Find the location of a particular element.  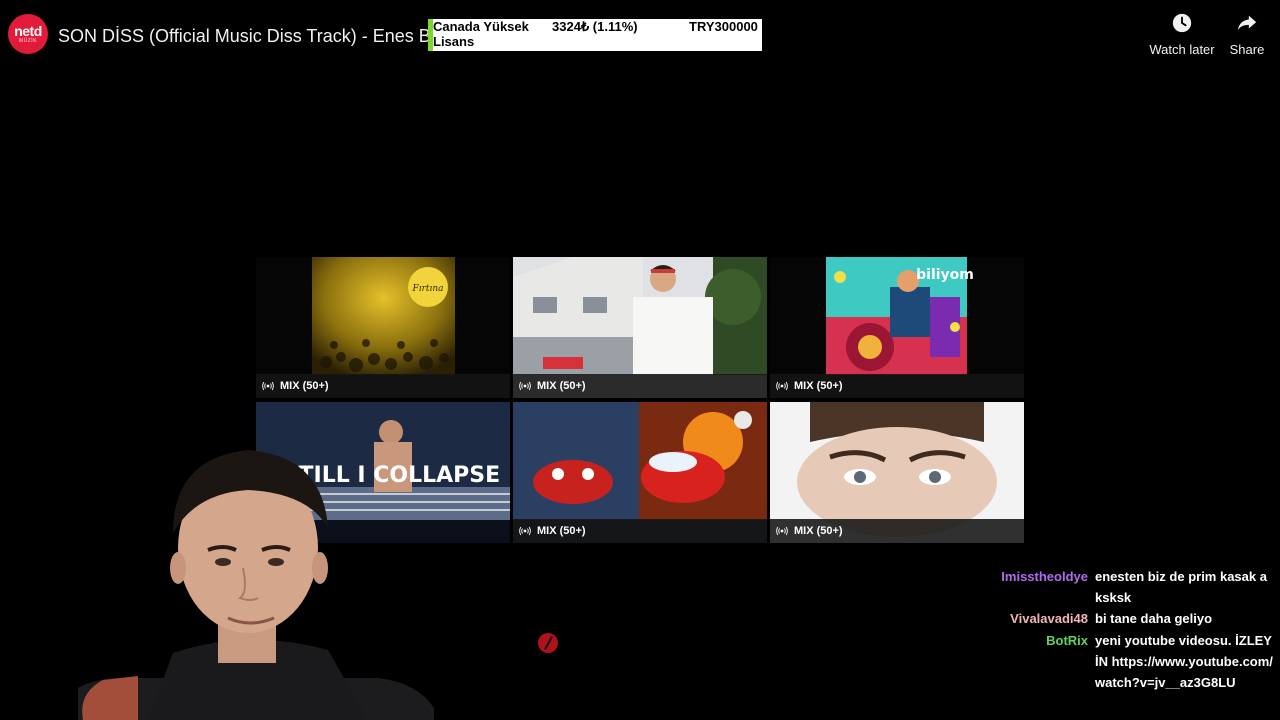

chat-username: Vivalavadi48 is located at coordinates (1024, 618).